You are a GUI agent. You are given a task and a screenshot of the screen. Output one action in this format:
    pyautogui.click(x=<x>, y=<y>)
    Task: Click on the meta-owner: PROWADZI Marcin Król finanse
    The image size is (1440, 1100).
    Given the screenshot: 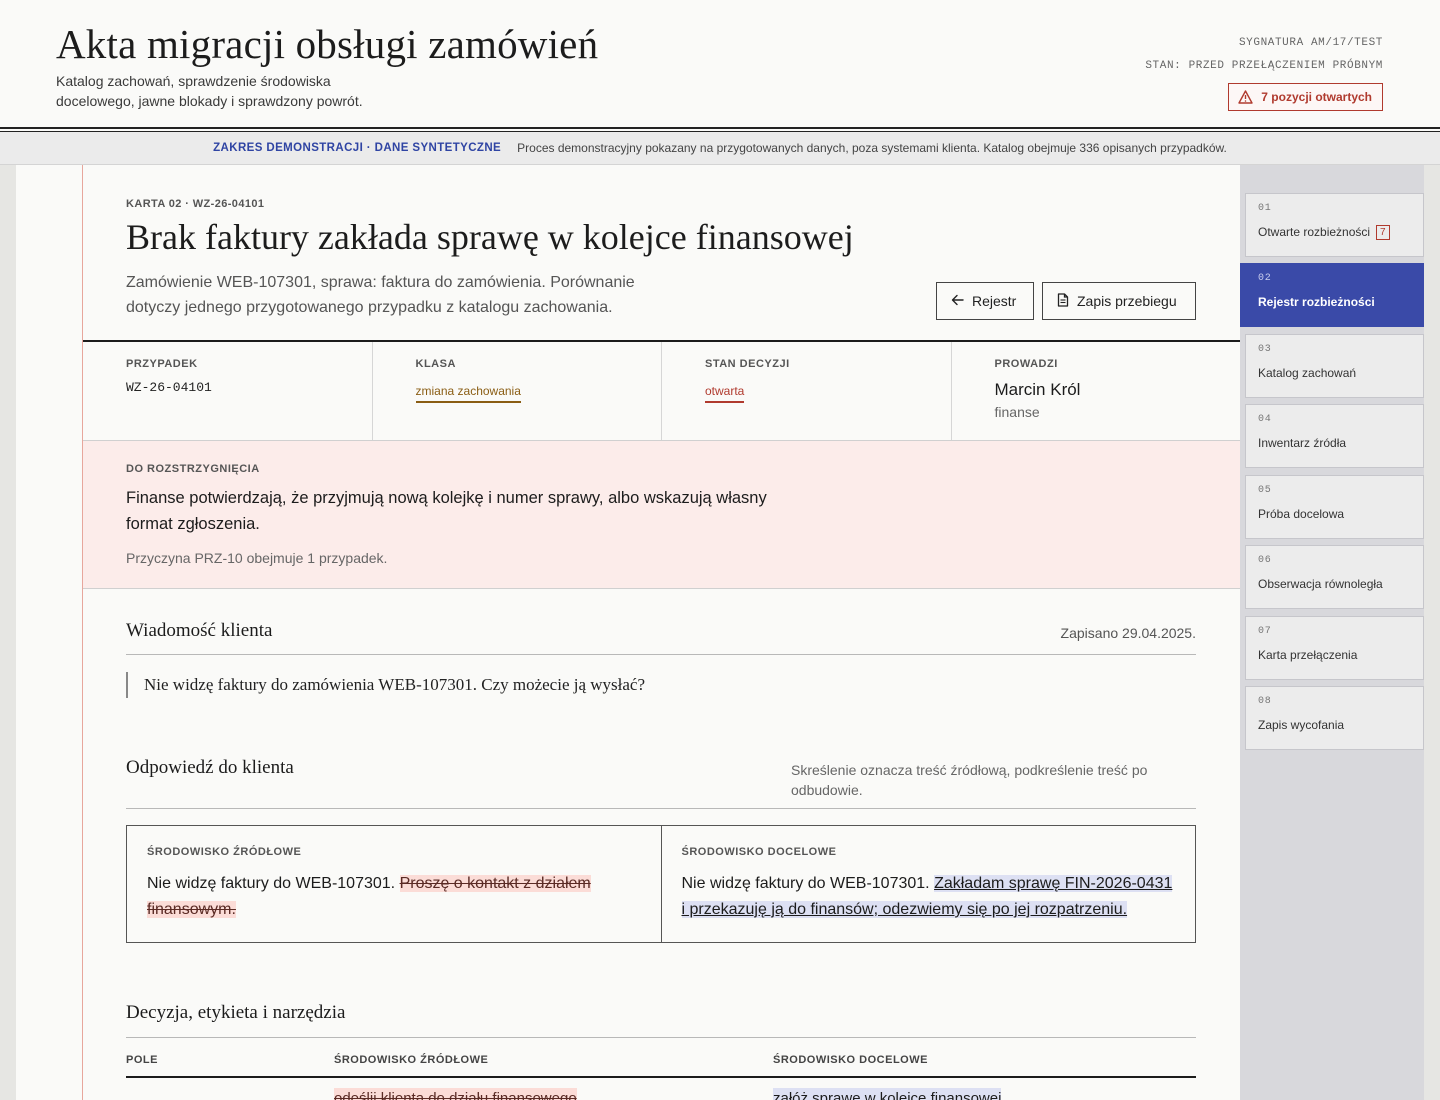 What is the action you would take?
    pyautogui.click(x=1096, y=391)
    